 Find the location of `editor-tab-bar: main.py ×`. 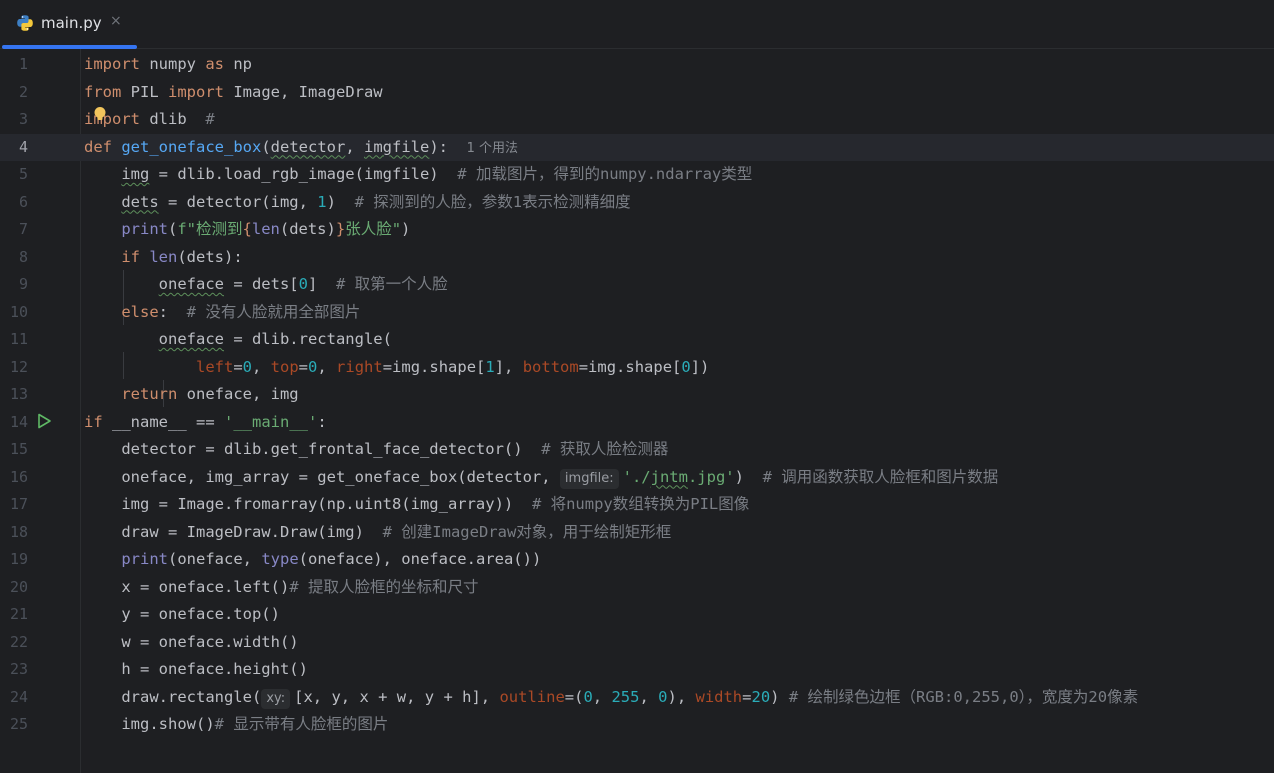

editor-tab-bar: main.py × is located at coordinates (637, 24).